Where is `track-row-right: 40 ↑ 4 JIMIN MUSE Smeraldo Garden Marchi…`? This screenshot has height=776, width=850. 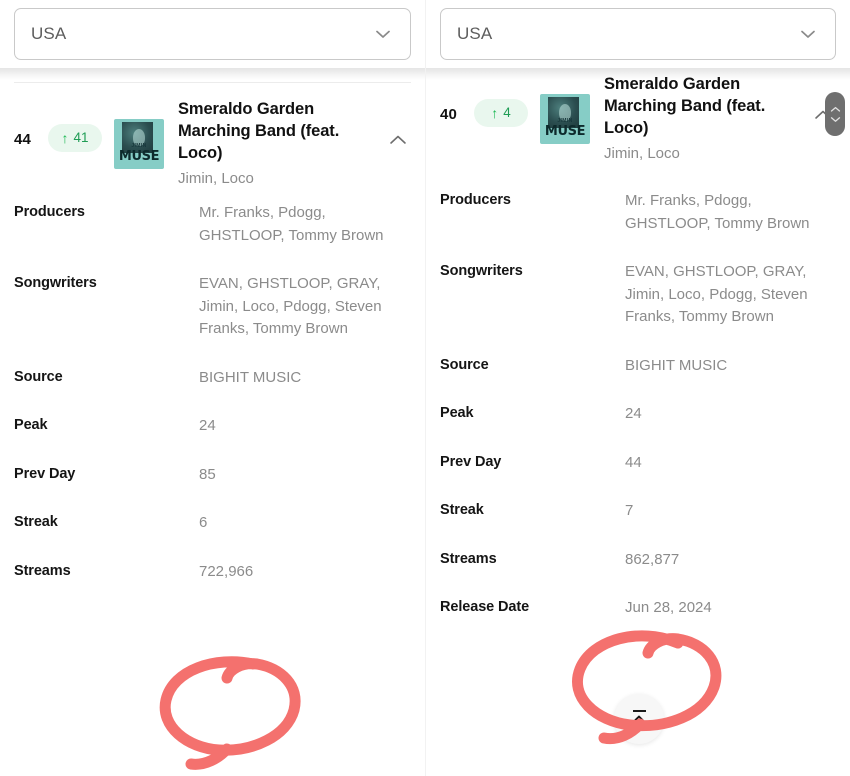 track-row-right: 40 ↑ 4 JIMIN MUSE Smeraldo Garden Marchi… is located at coordinates (638, 120).